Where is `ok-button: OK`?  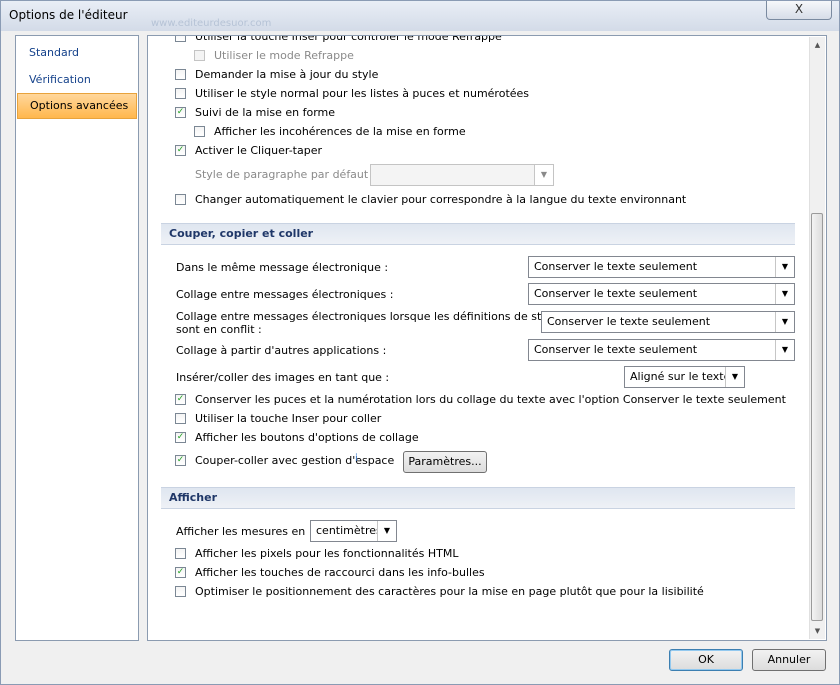 ok-button: OK is located at coordinates (706, 660).